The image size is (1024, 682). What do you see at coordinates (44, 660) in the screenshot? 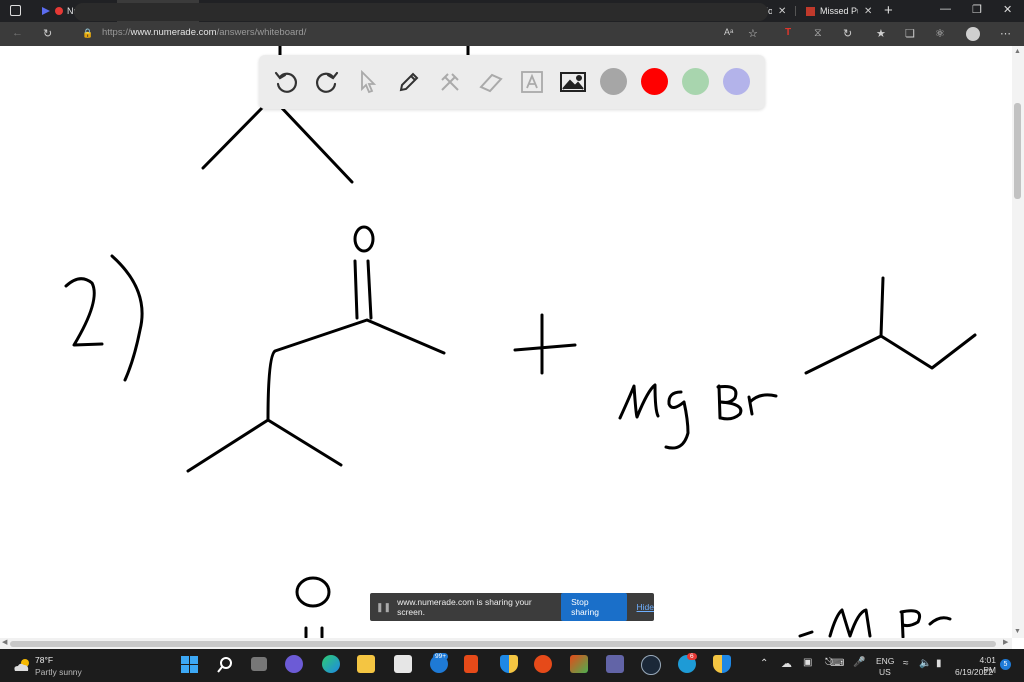
I see `weather-temperature: 78°F` at bounding box center [44, 660].